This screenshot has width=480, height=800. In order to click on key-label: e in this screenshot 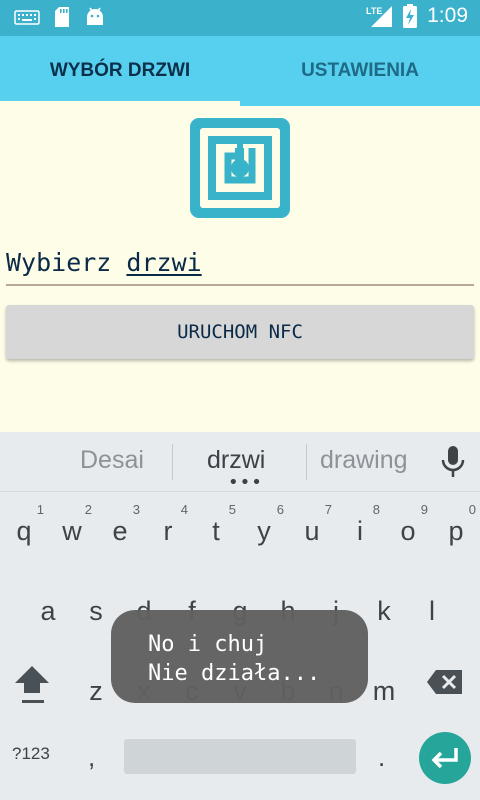, I will do `click(120, 531)`.